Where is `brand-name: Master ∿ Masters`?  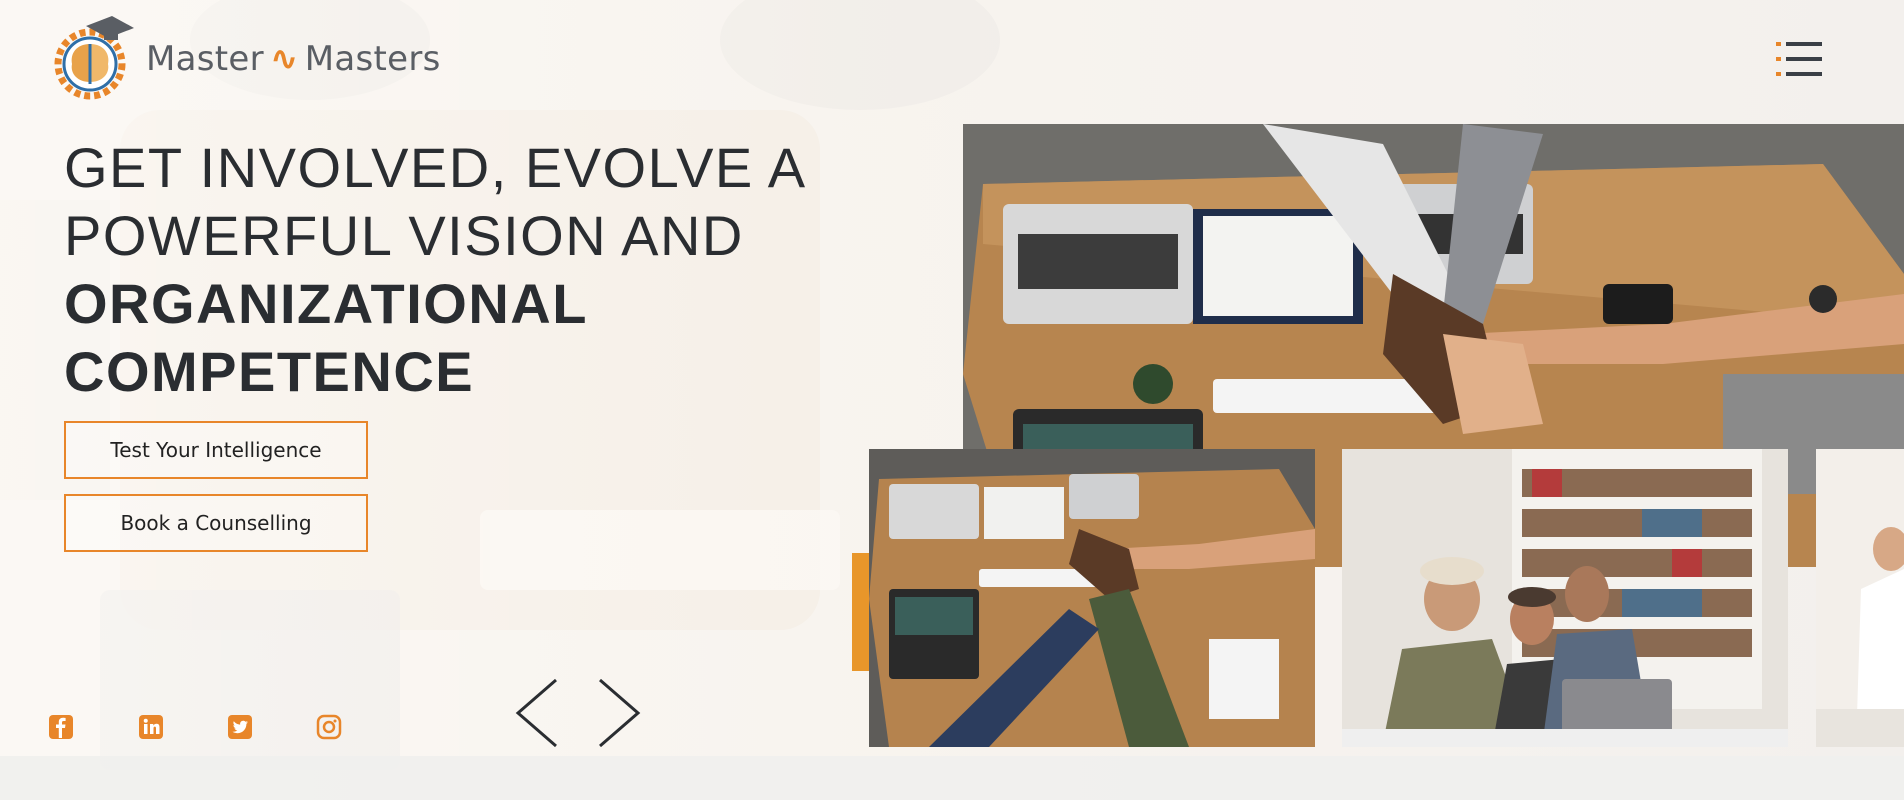
brand-name: Master ∿ Masters is located at coordinates (293, 59).